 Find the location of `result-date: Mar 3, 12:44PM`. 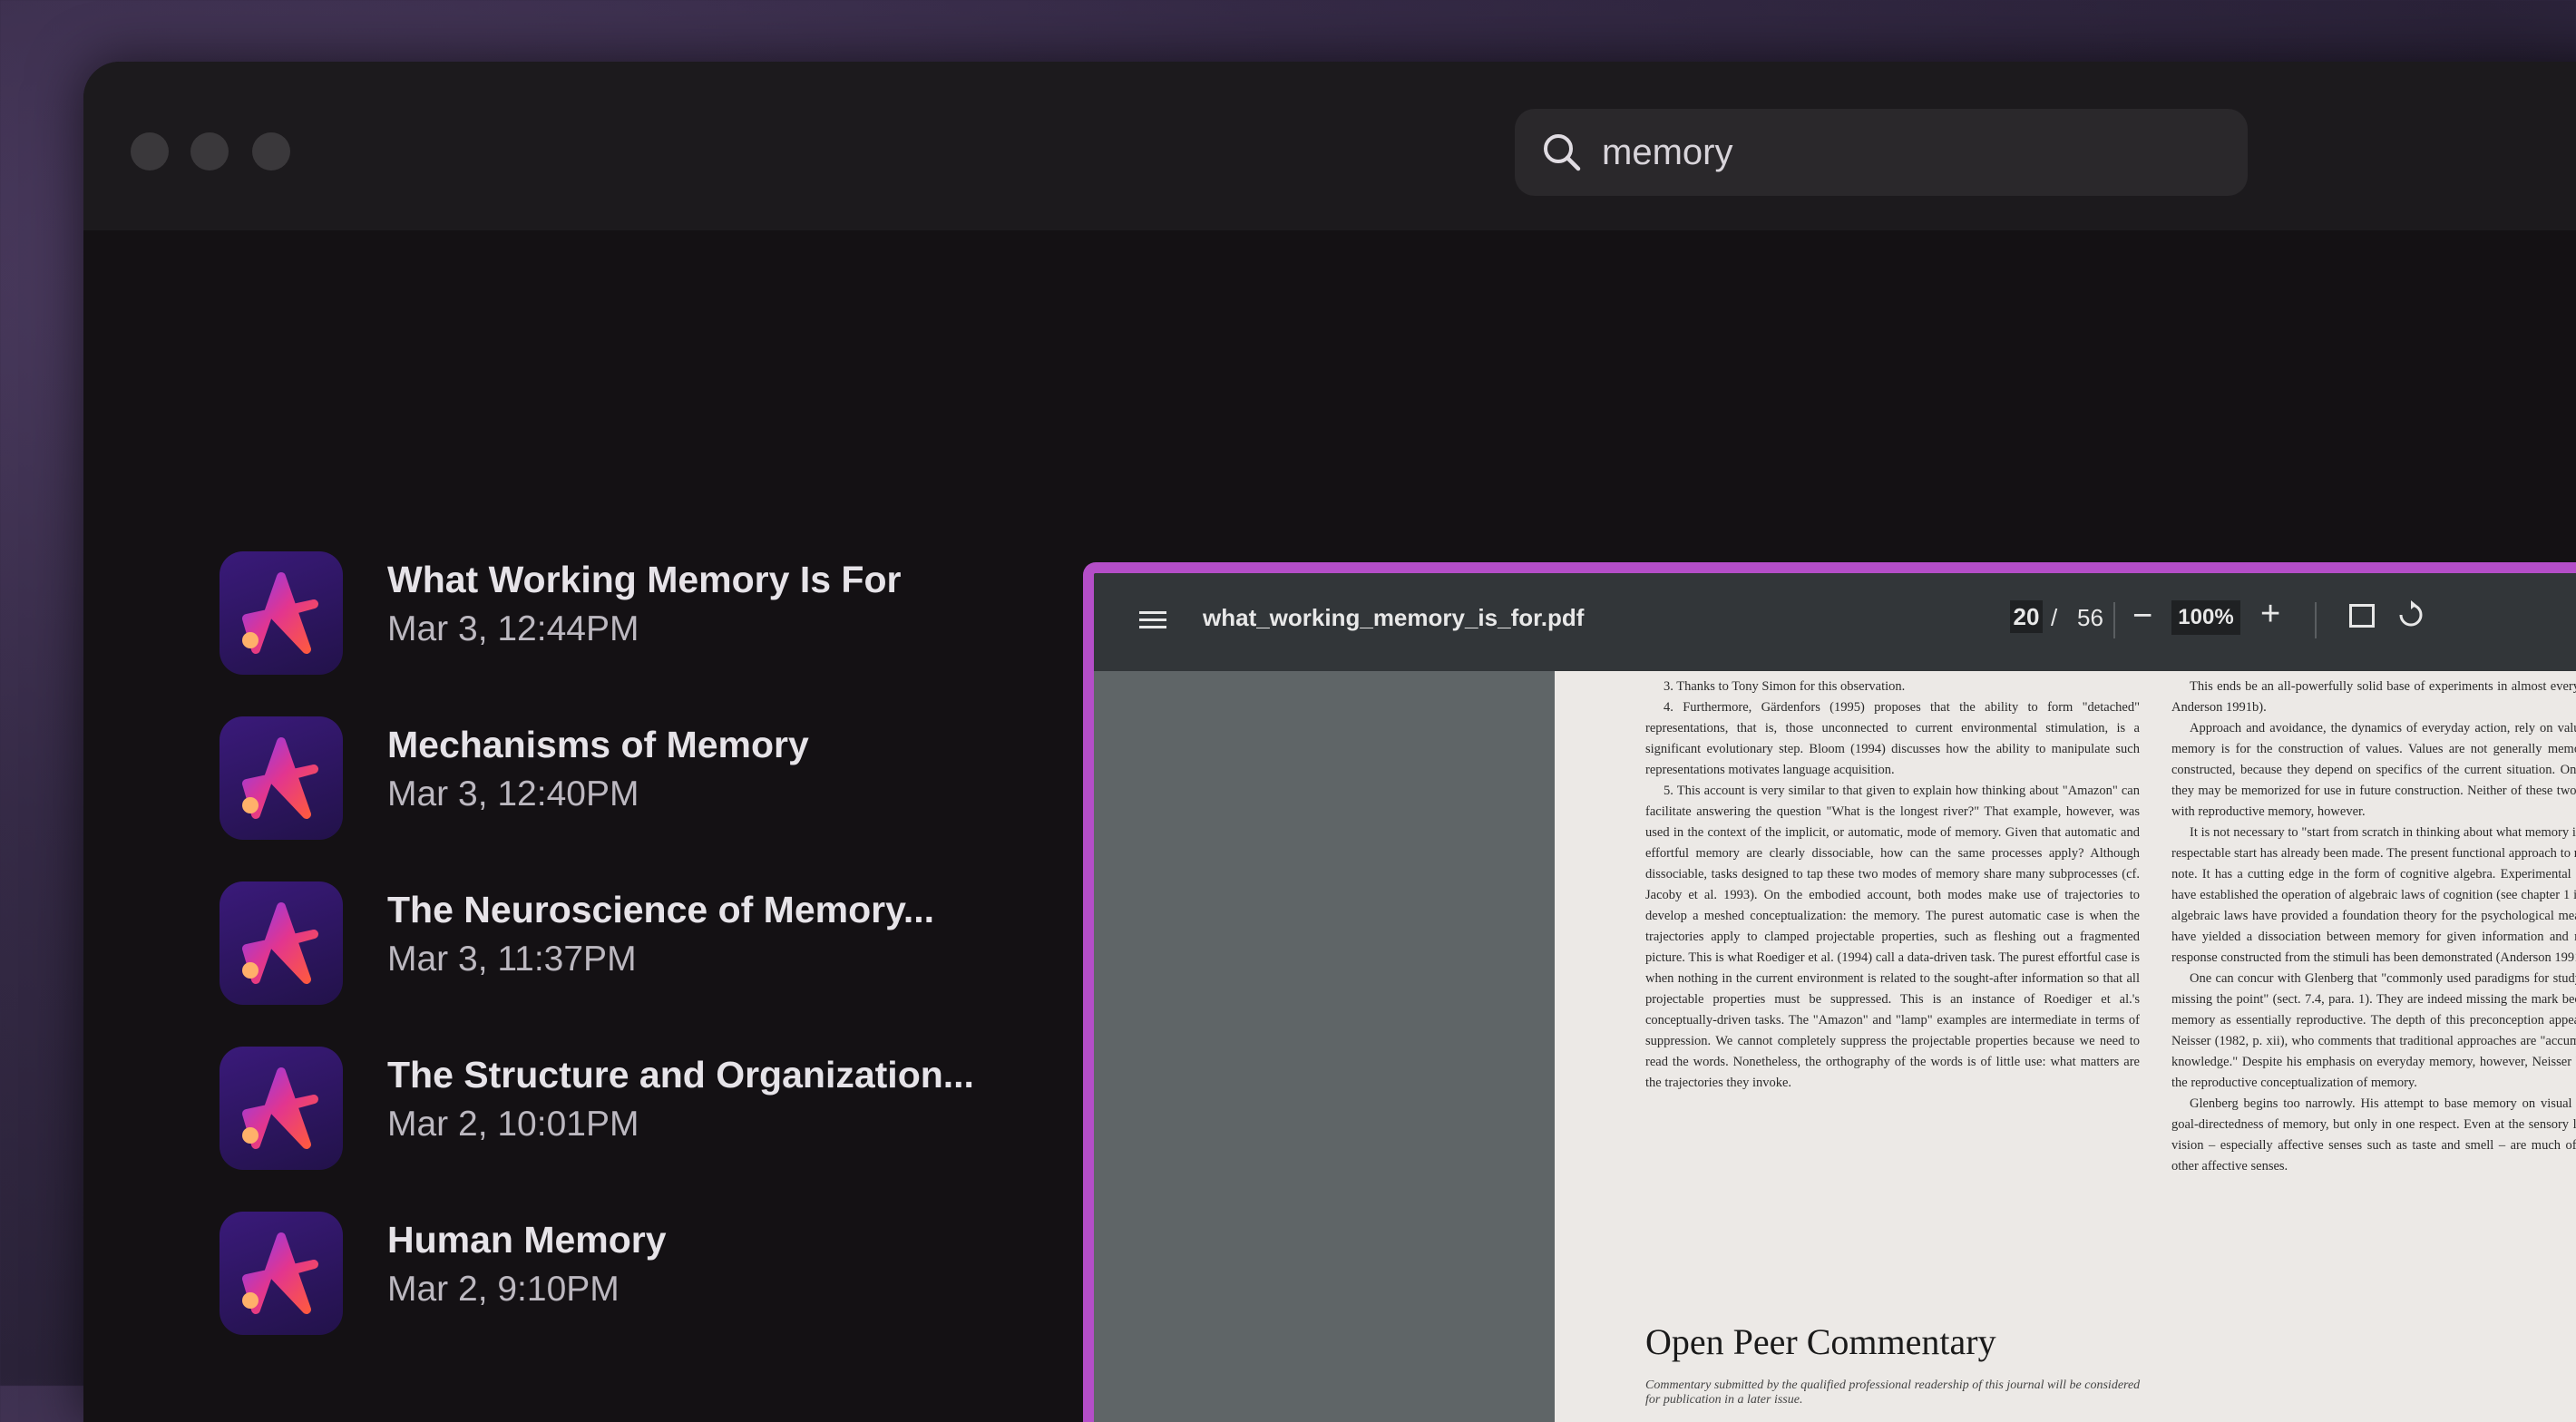

result-date: Mar 3, 12:44PM is located at coordinates (513, 628).